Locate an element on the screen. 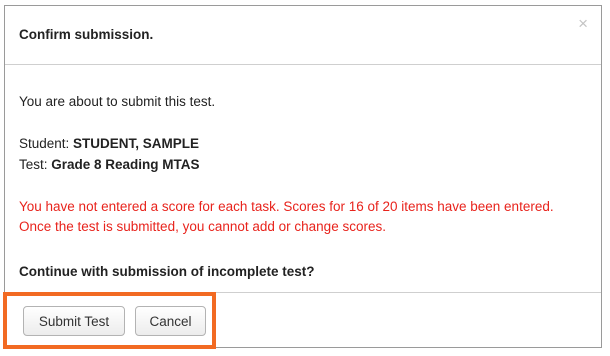 The width and height of the screenshot is (610, 356). student-value: STUDENT, SAMPLE is located at coordinates (136, 143).